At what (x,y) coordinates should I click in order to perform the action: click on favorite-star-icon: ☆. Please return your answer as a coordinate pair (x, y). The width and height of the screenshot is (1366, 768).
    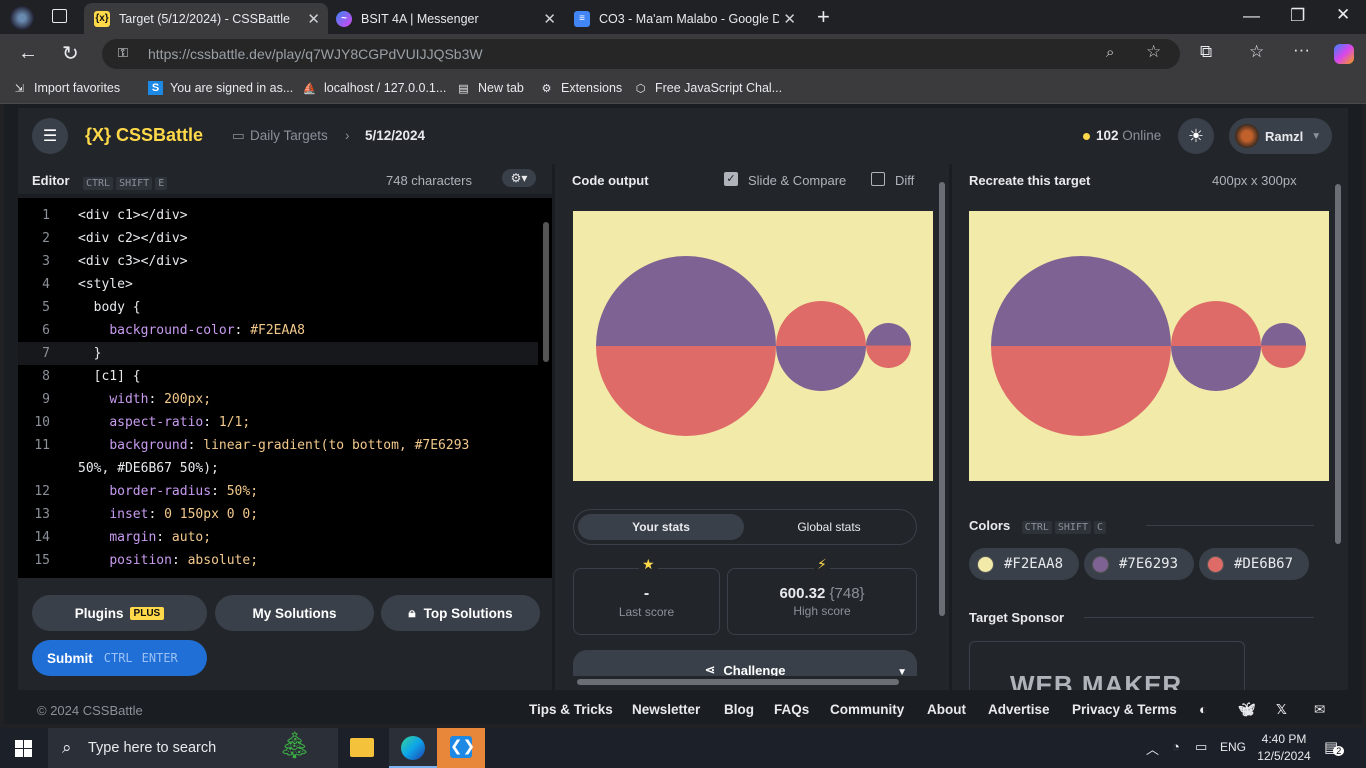
    Looking at the image, I should click on (1153, 52).